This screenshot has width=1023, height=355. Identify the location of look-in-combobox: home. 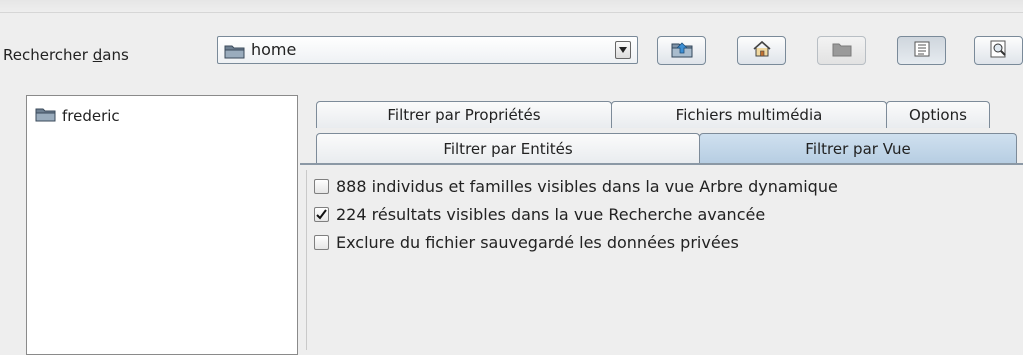
(427, 50).